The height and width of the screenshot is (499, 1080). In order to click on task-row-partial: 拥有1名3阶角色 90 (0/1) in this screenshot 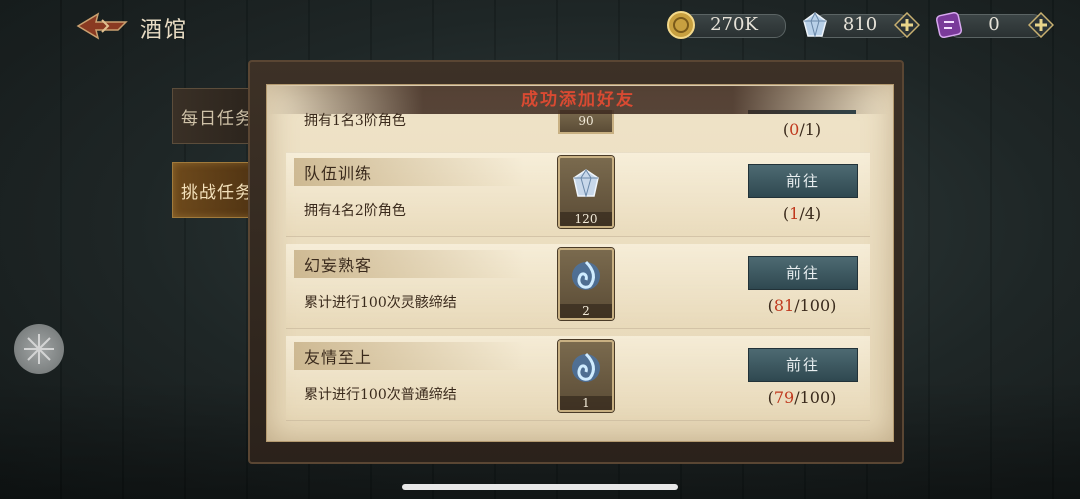, I will do `click(578, 131)`.